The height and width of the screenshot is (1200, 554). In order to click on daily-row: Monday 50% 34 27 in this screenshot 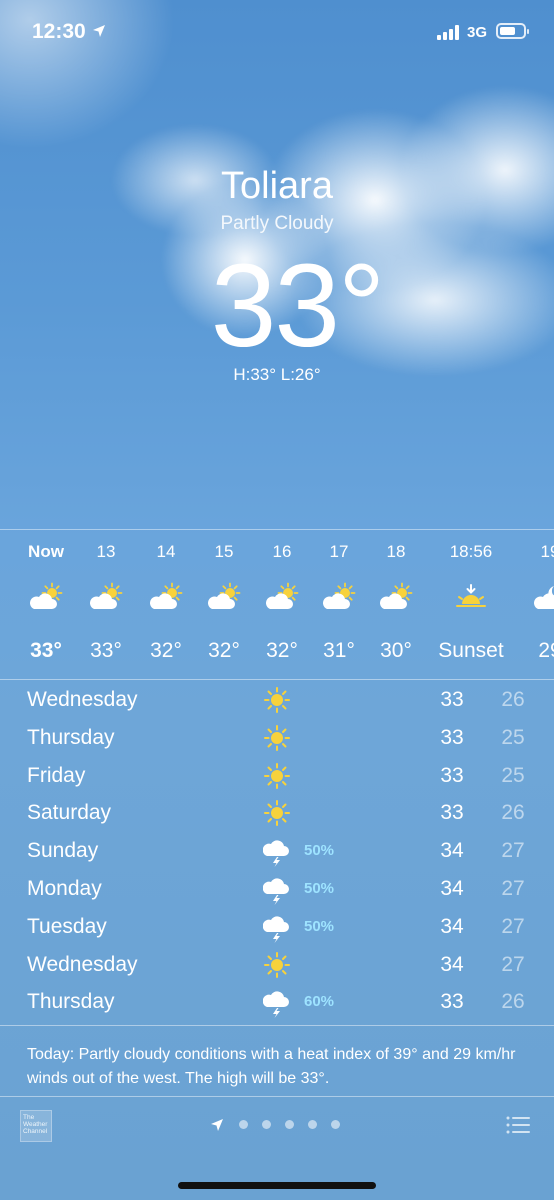, I will do `click(277, 890)`.